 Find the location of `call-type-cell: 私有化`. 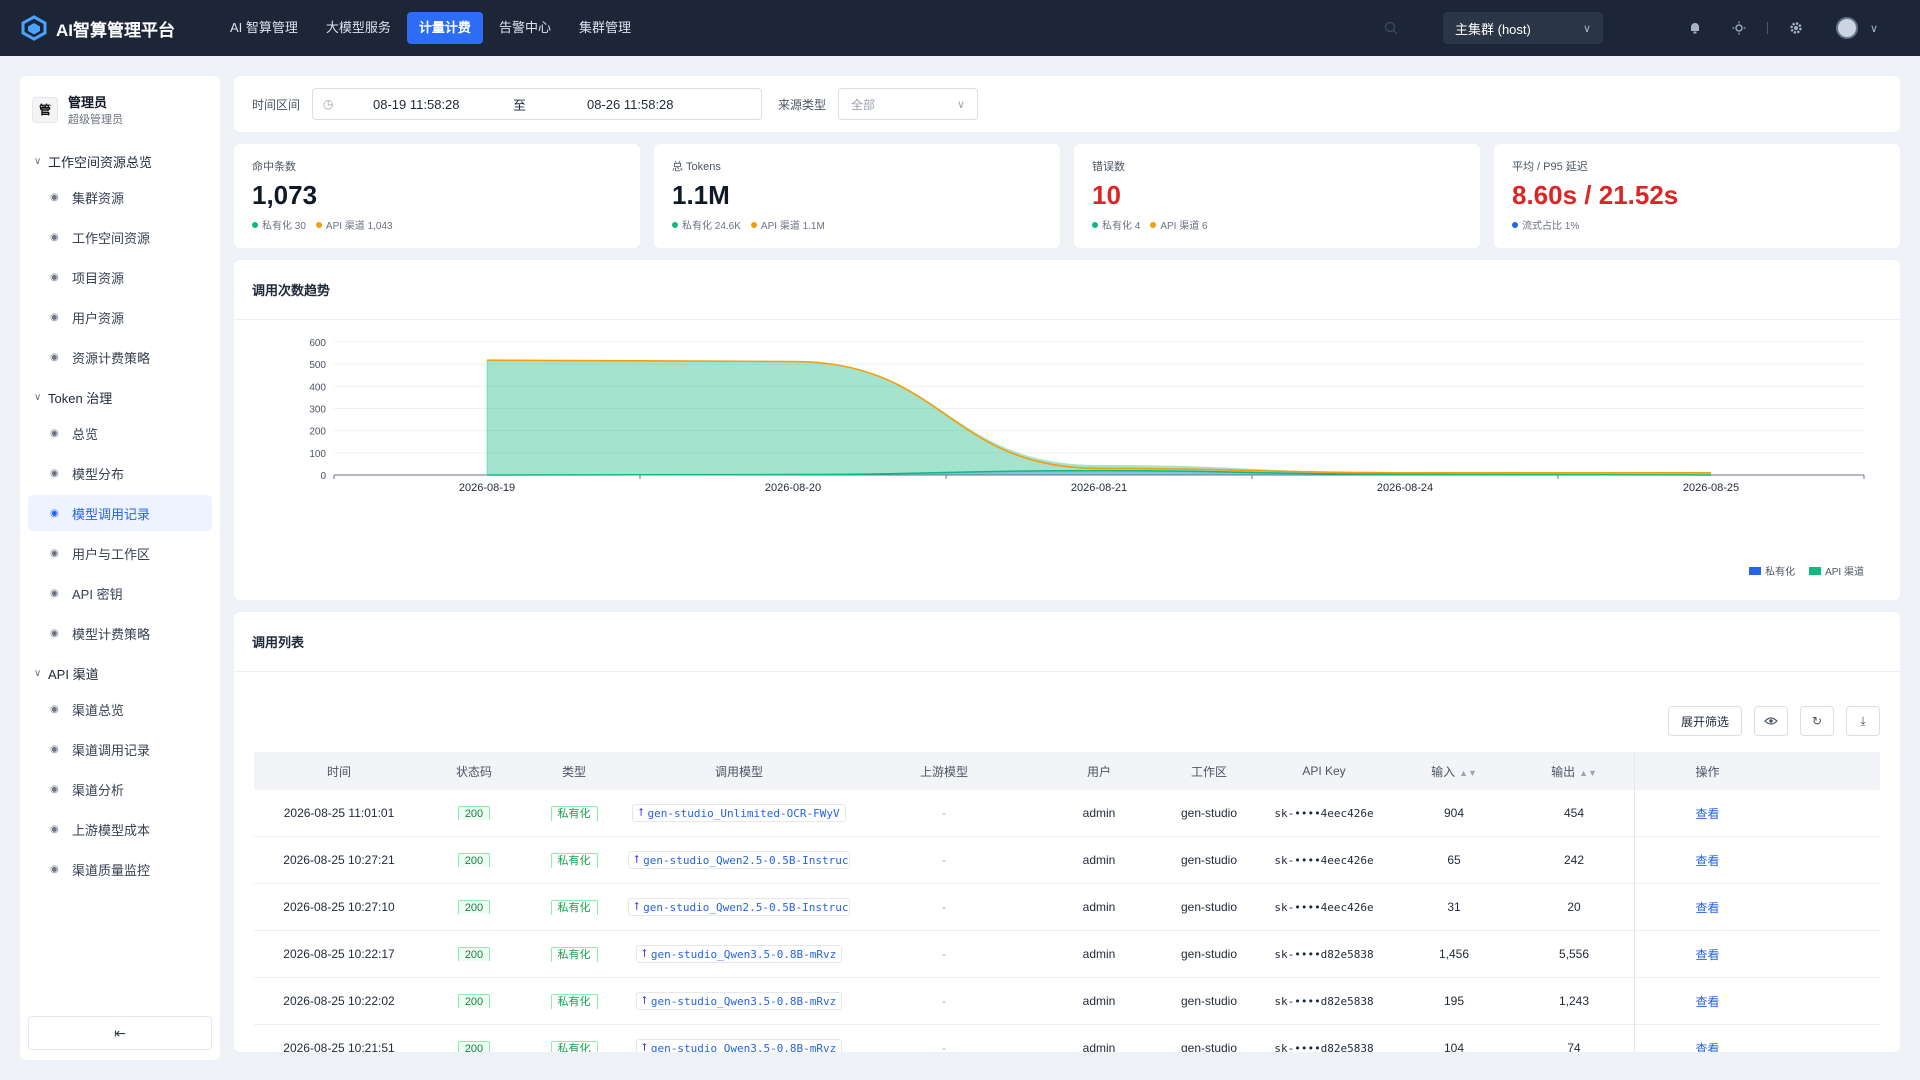

call-type-cell: 私有化 is located at coordinates (574, 860).